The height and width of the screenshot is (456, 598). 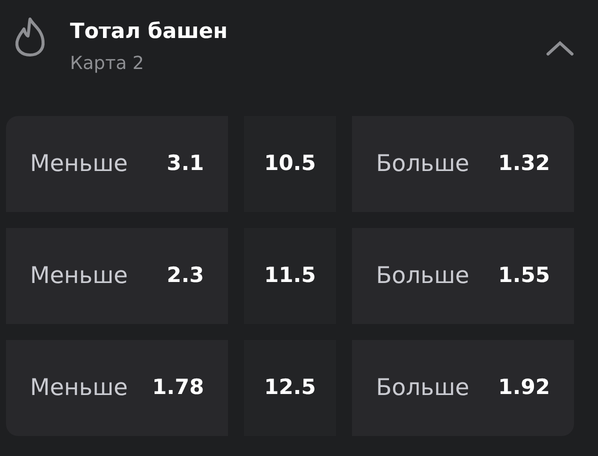 I want to click on flame-icon, so click(x=30, y=37).